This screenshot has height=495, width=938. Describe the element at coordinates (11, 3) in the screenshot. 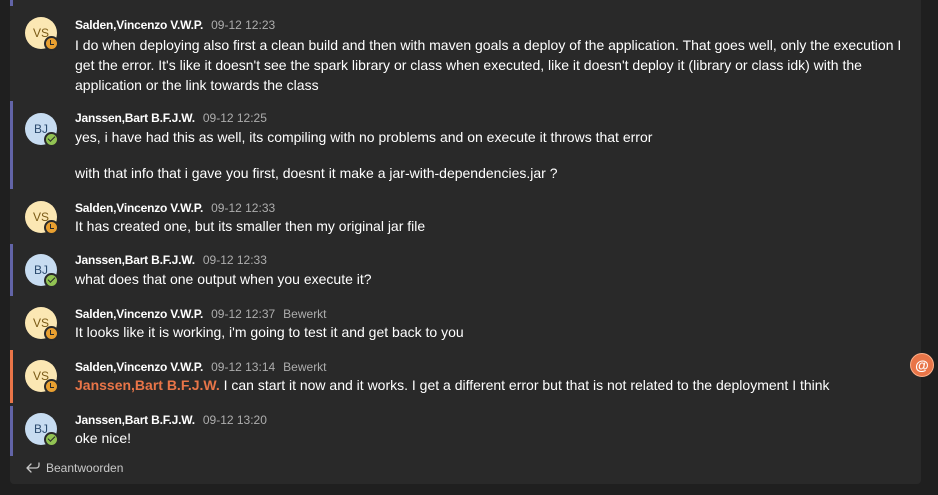

I see `thread-top-accent` at that location.